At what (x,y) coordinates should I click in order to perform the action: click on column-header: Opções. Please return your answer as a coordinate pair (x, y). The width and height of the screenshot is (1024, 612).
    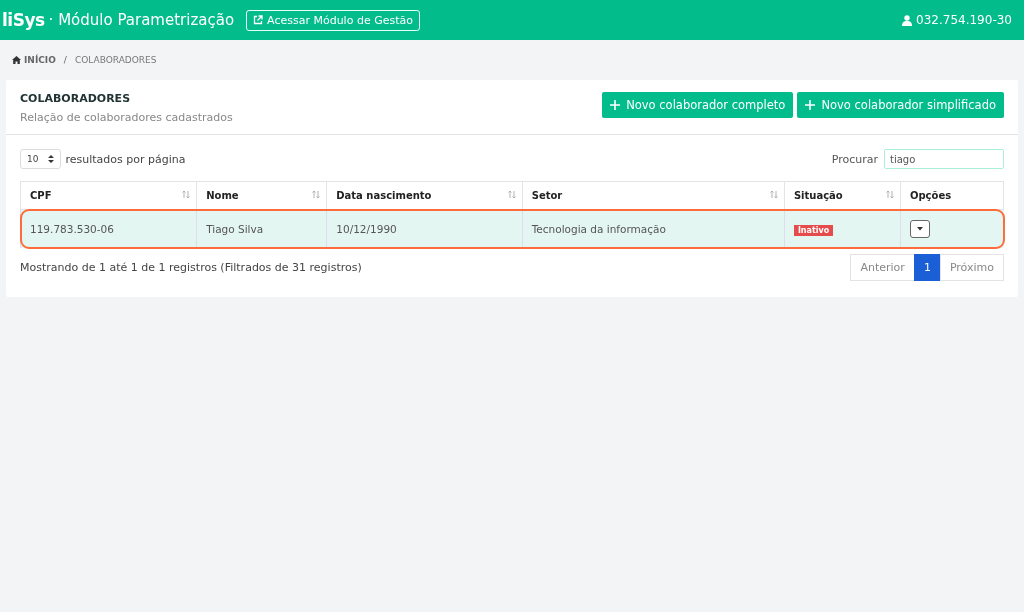
    Looking at the image, I should click on (952, 195).